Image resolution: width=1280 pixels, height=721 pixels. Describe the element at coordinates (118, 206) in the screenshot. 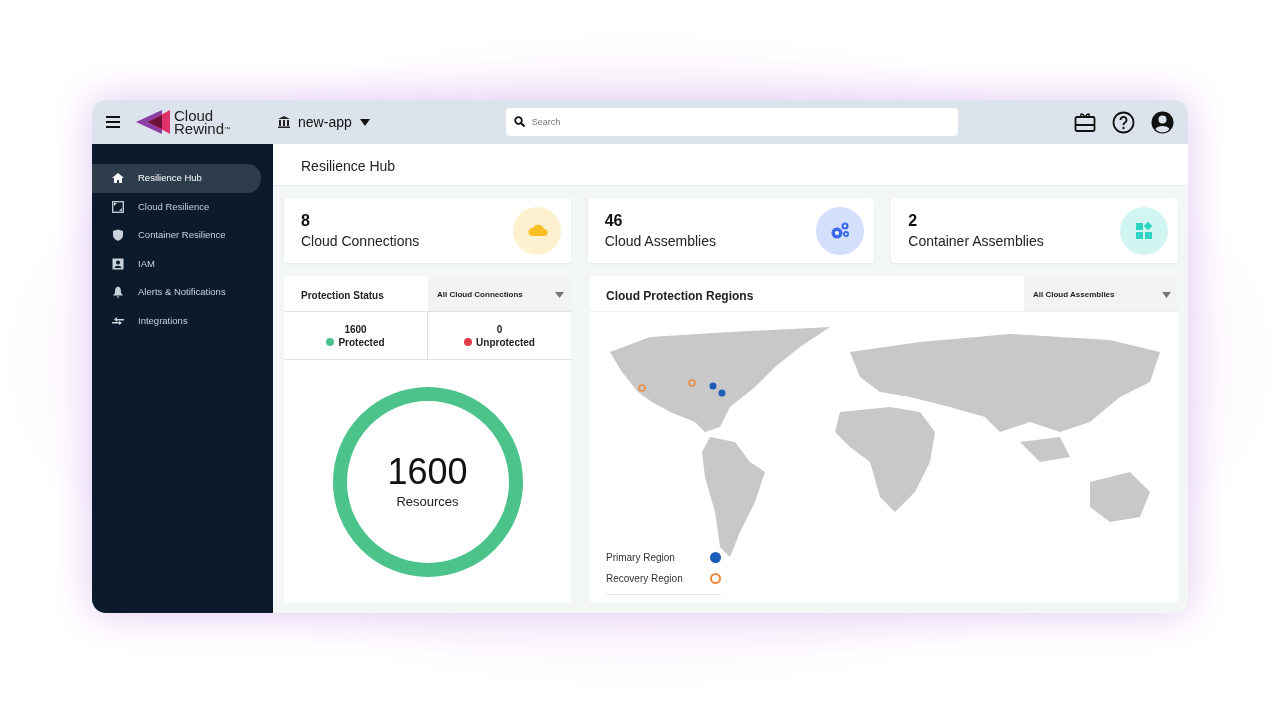

I see `frame-icon` at that location.